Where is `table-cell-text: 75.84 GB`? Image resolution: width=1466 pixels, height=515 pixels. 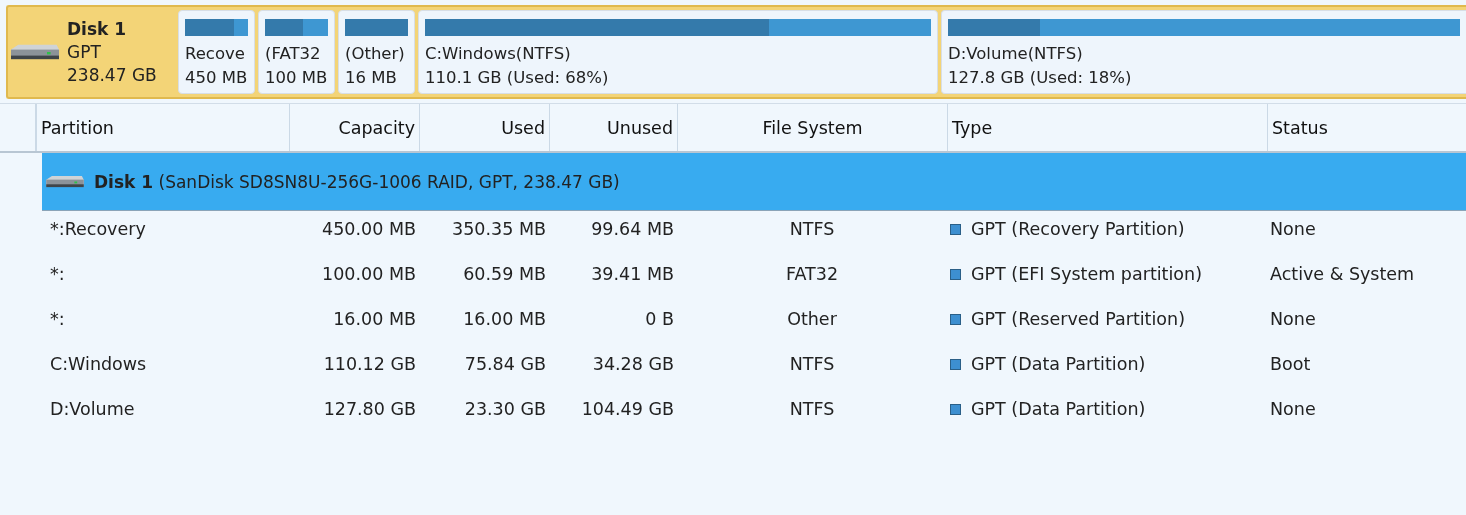
table-cell-text: 75.84 GB is located at coordinates (505, 365).